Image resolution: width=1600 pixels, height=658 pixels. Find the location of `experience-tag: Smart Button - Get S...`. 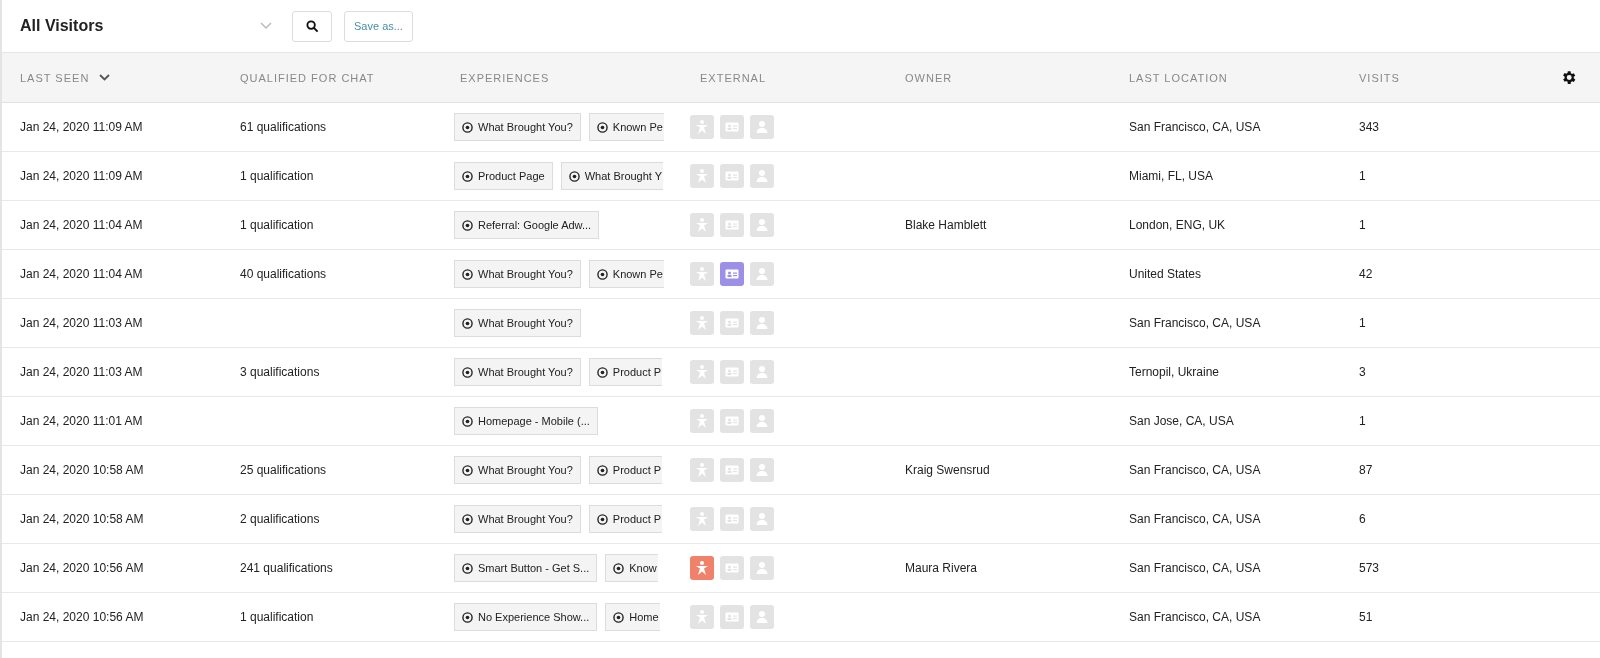

experience-tag: Smart Button - Get S... is located at coordinates (526, 568).